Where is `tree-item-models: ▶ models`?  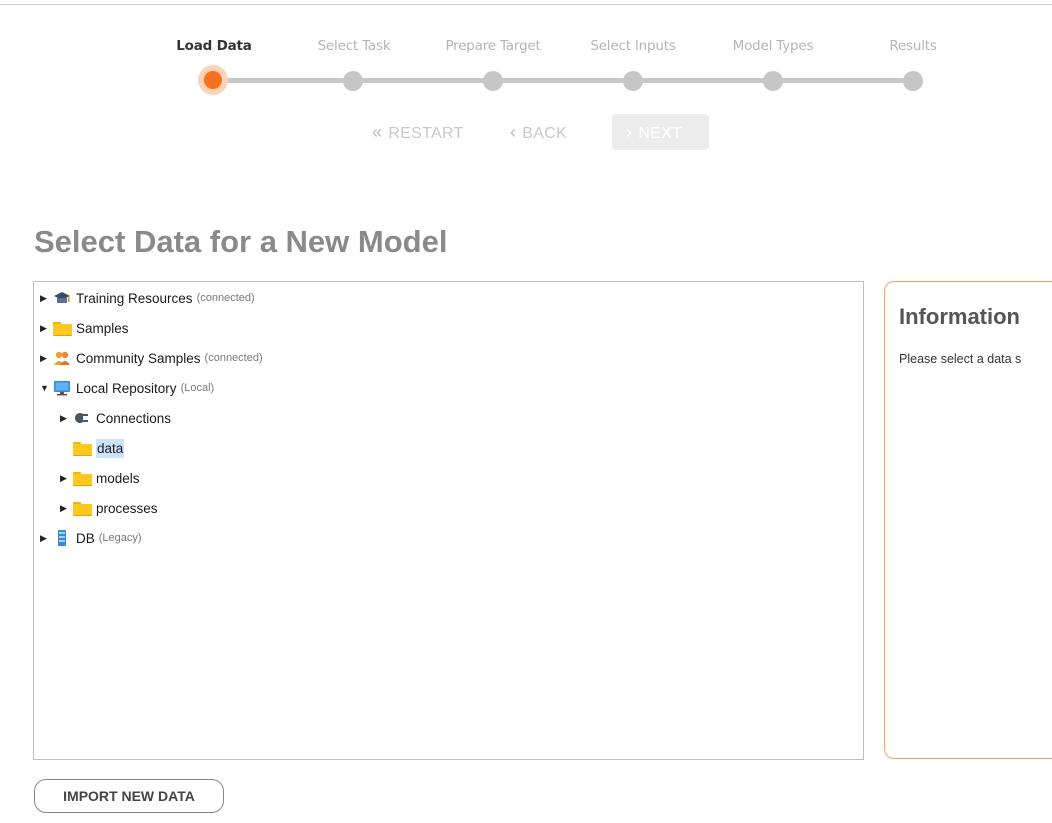 tree-item-models: ▶ models is located at coordinates (100, 478).